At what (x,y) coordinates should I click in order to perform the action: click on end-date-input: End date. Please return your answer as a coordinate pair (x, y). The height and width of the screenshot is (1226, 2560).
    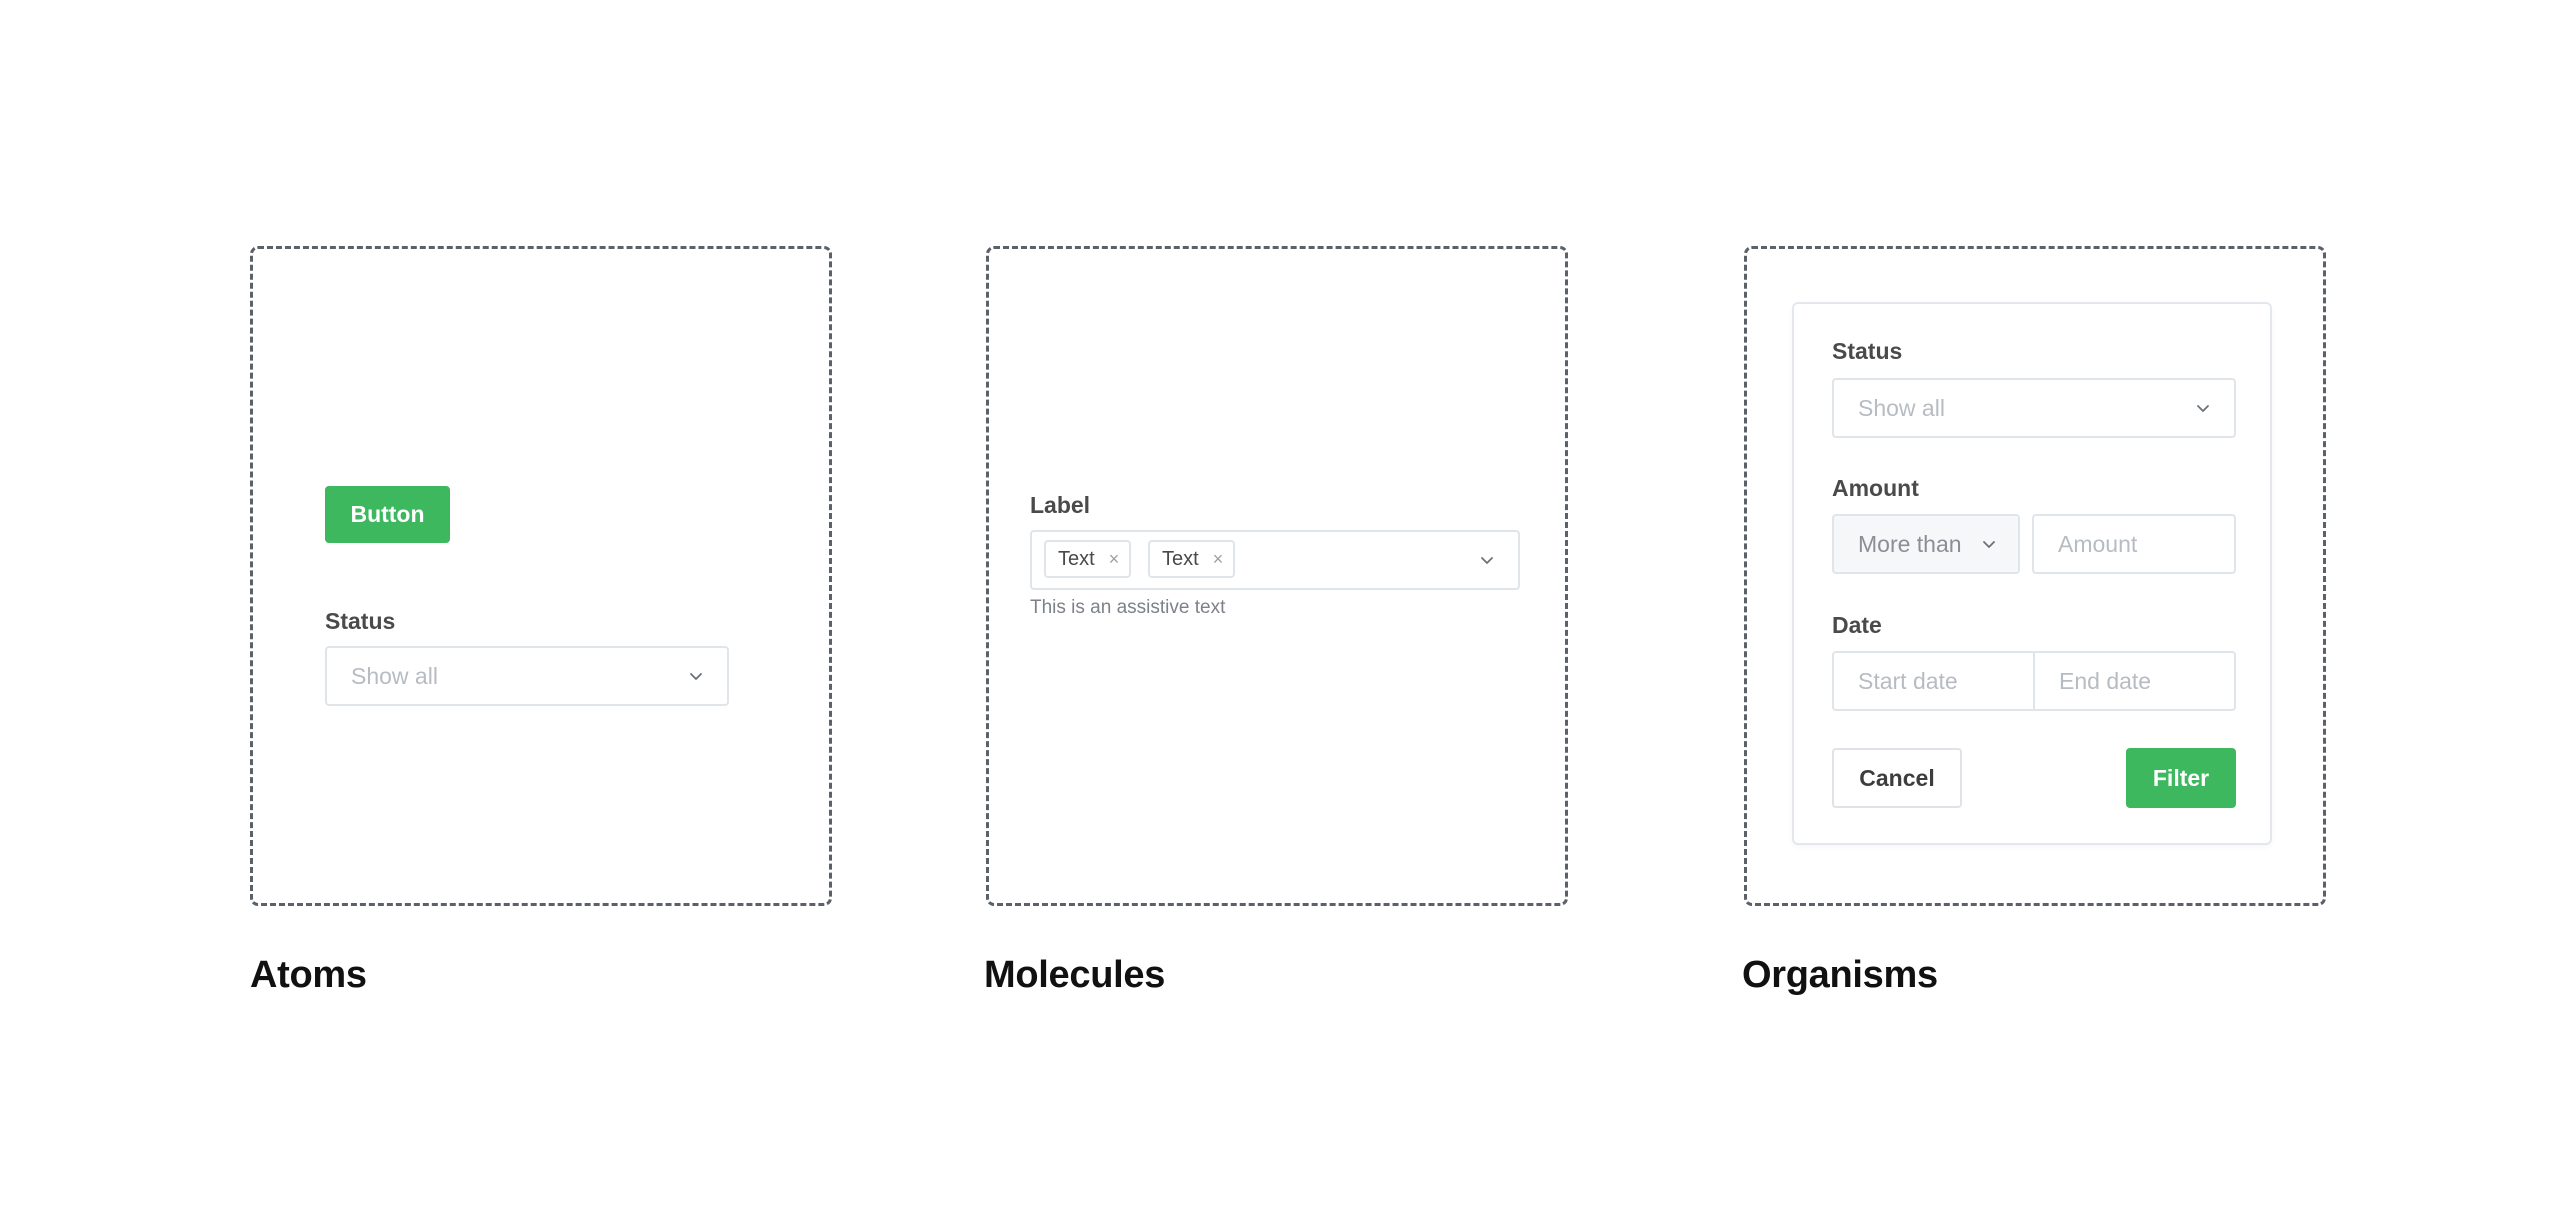
    Looking at the image, I should click on (2134, 681).